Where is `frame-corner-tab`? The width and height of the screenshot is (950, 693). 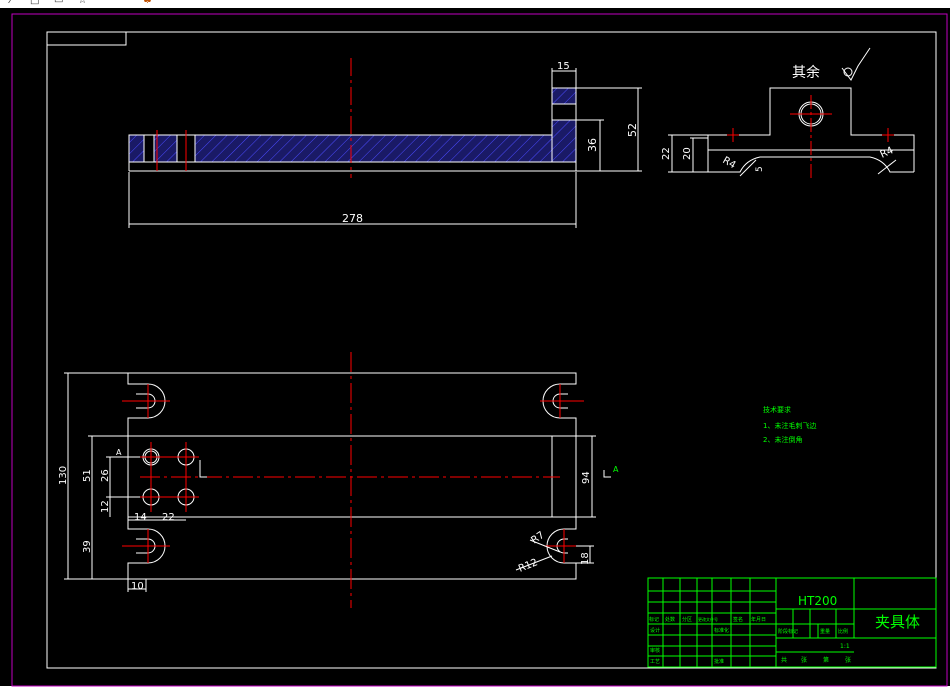 frame-corner-tab is located at coordinates (87, 39).